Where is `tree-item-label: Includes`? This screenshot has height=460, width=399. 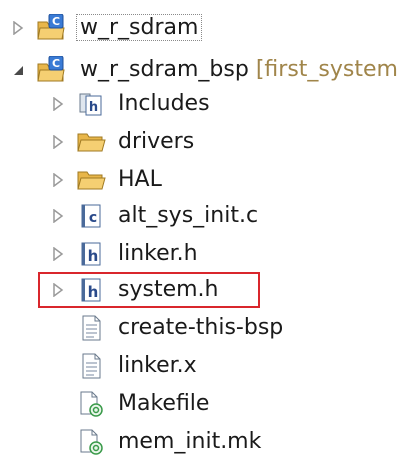
tree-item-label: Includes is located at coordinates (164, 103).